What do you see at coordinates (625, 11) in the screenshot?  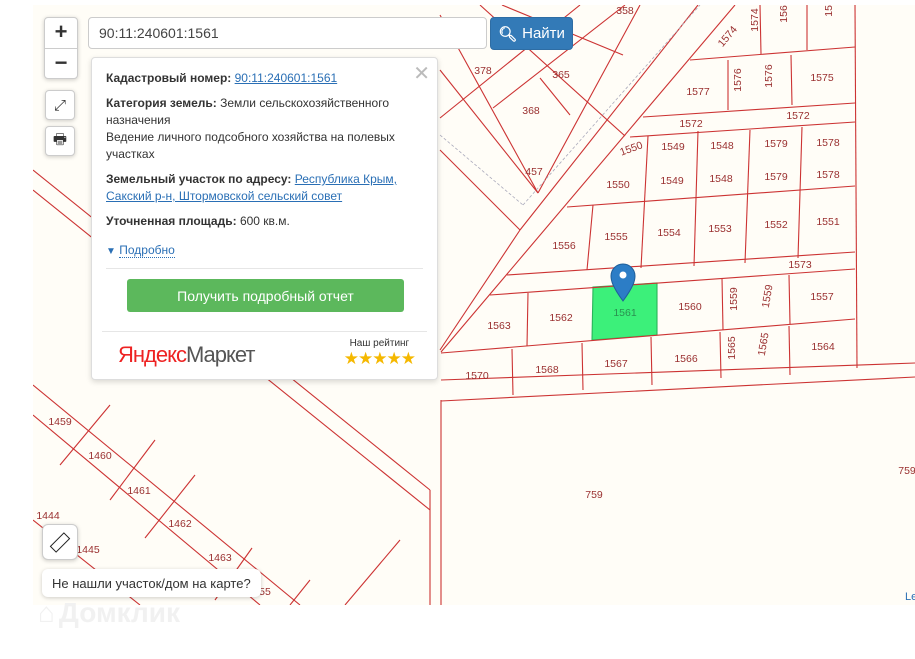 I see `parcel-label: 358` at bounding box center [625, 11].